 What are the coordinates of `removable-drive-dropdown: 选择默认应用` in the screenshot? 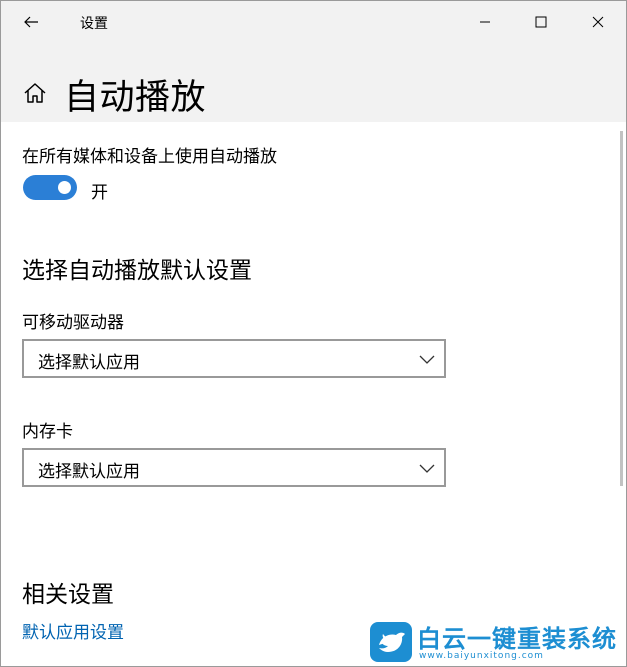 It's located at (234, 358).